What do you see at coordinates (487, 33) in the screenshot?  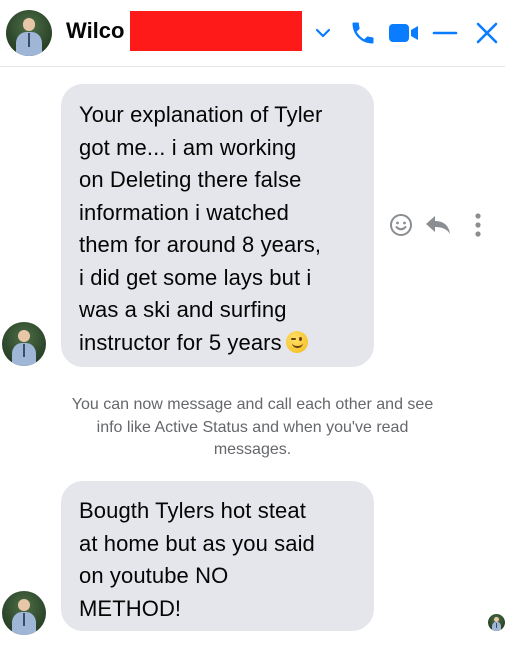 I see `close-icon` at bounding box center [487, 33].